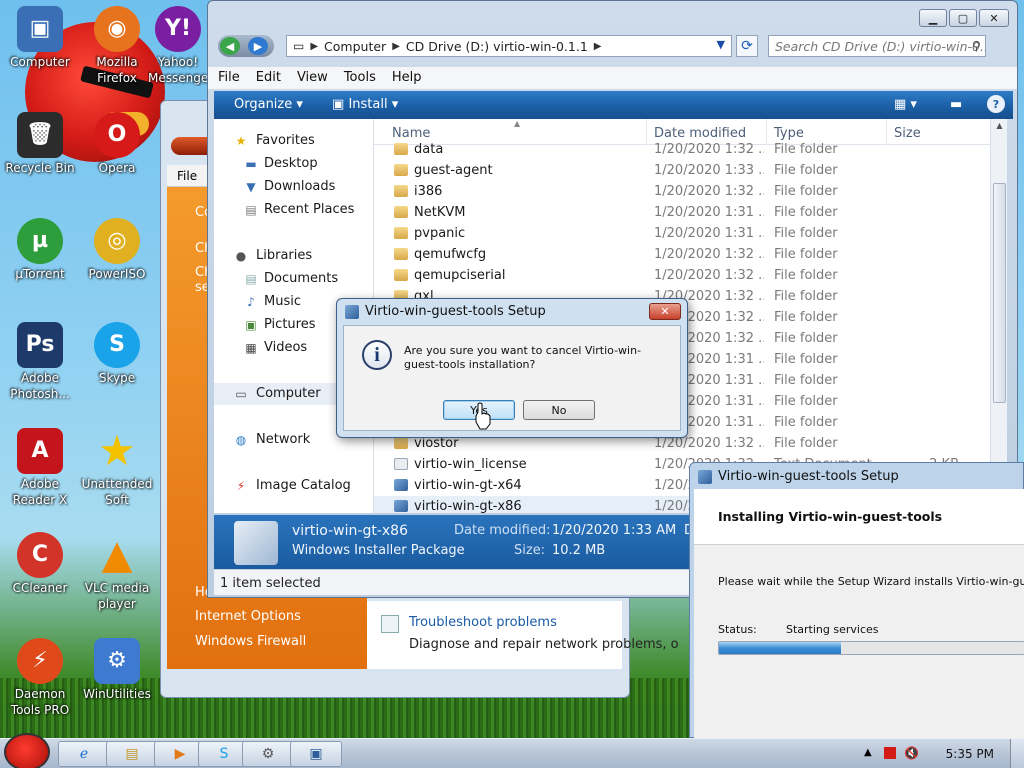 The width and height of the screenshot is (1024, 768). What do you see at coordinates (40, 678) in the screenshot?
I see `desktop-icon-daemon-tools: ⚡ Daemon Tools PRO` at bounding box center [40, 678].